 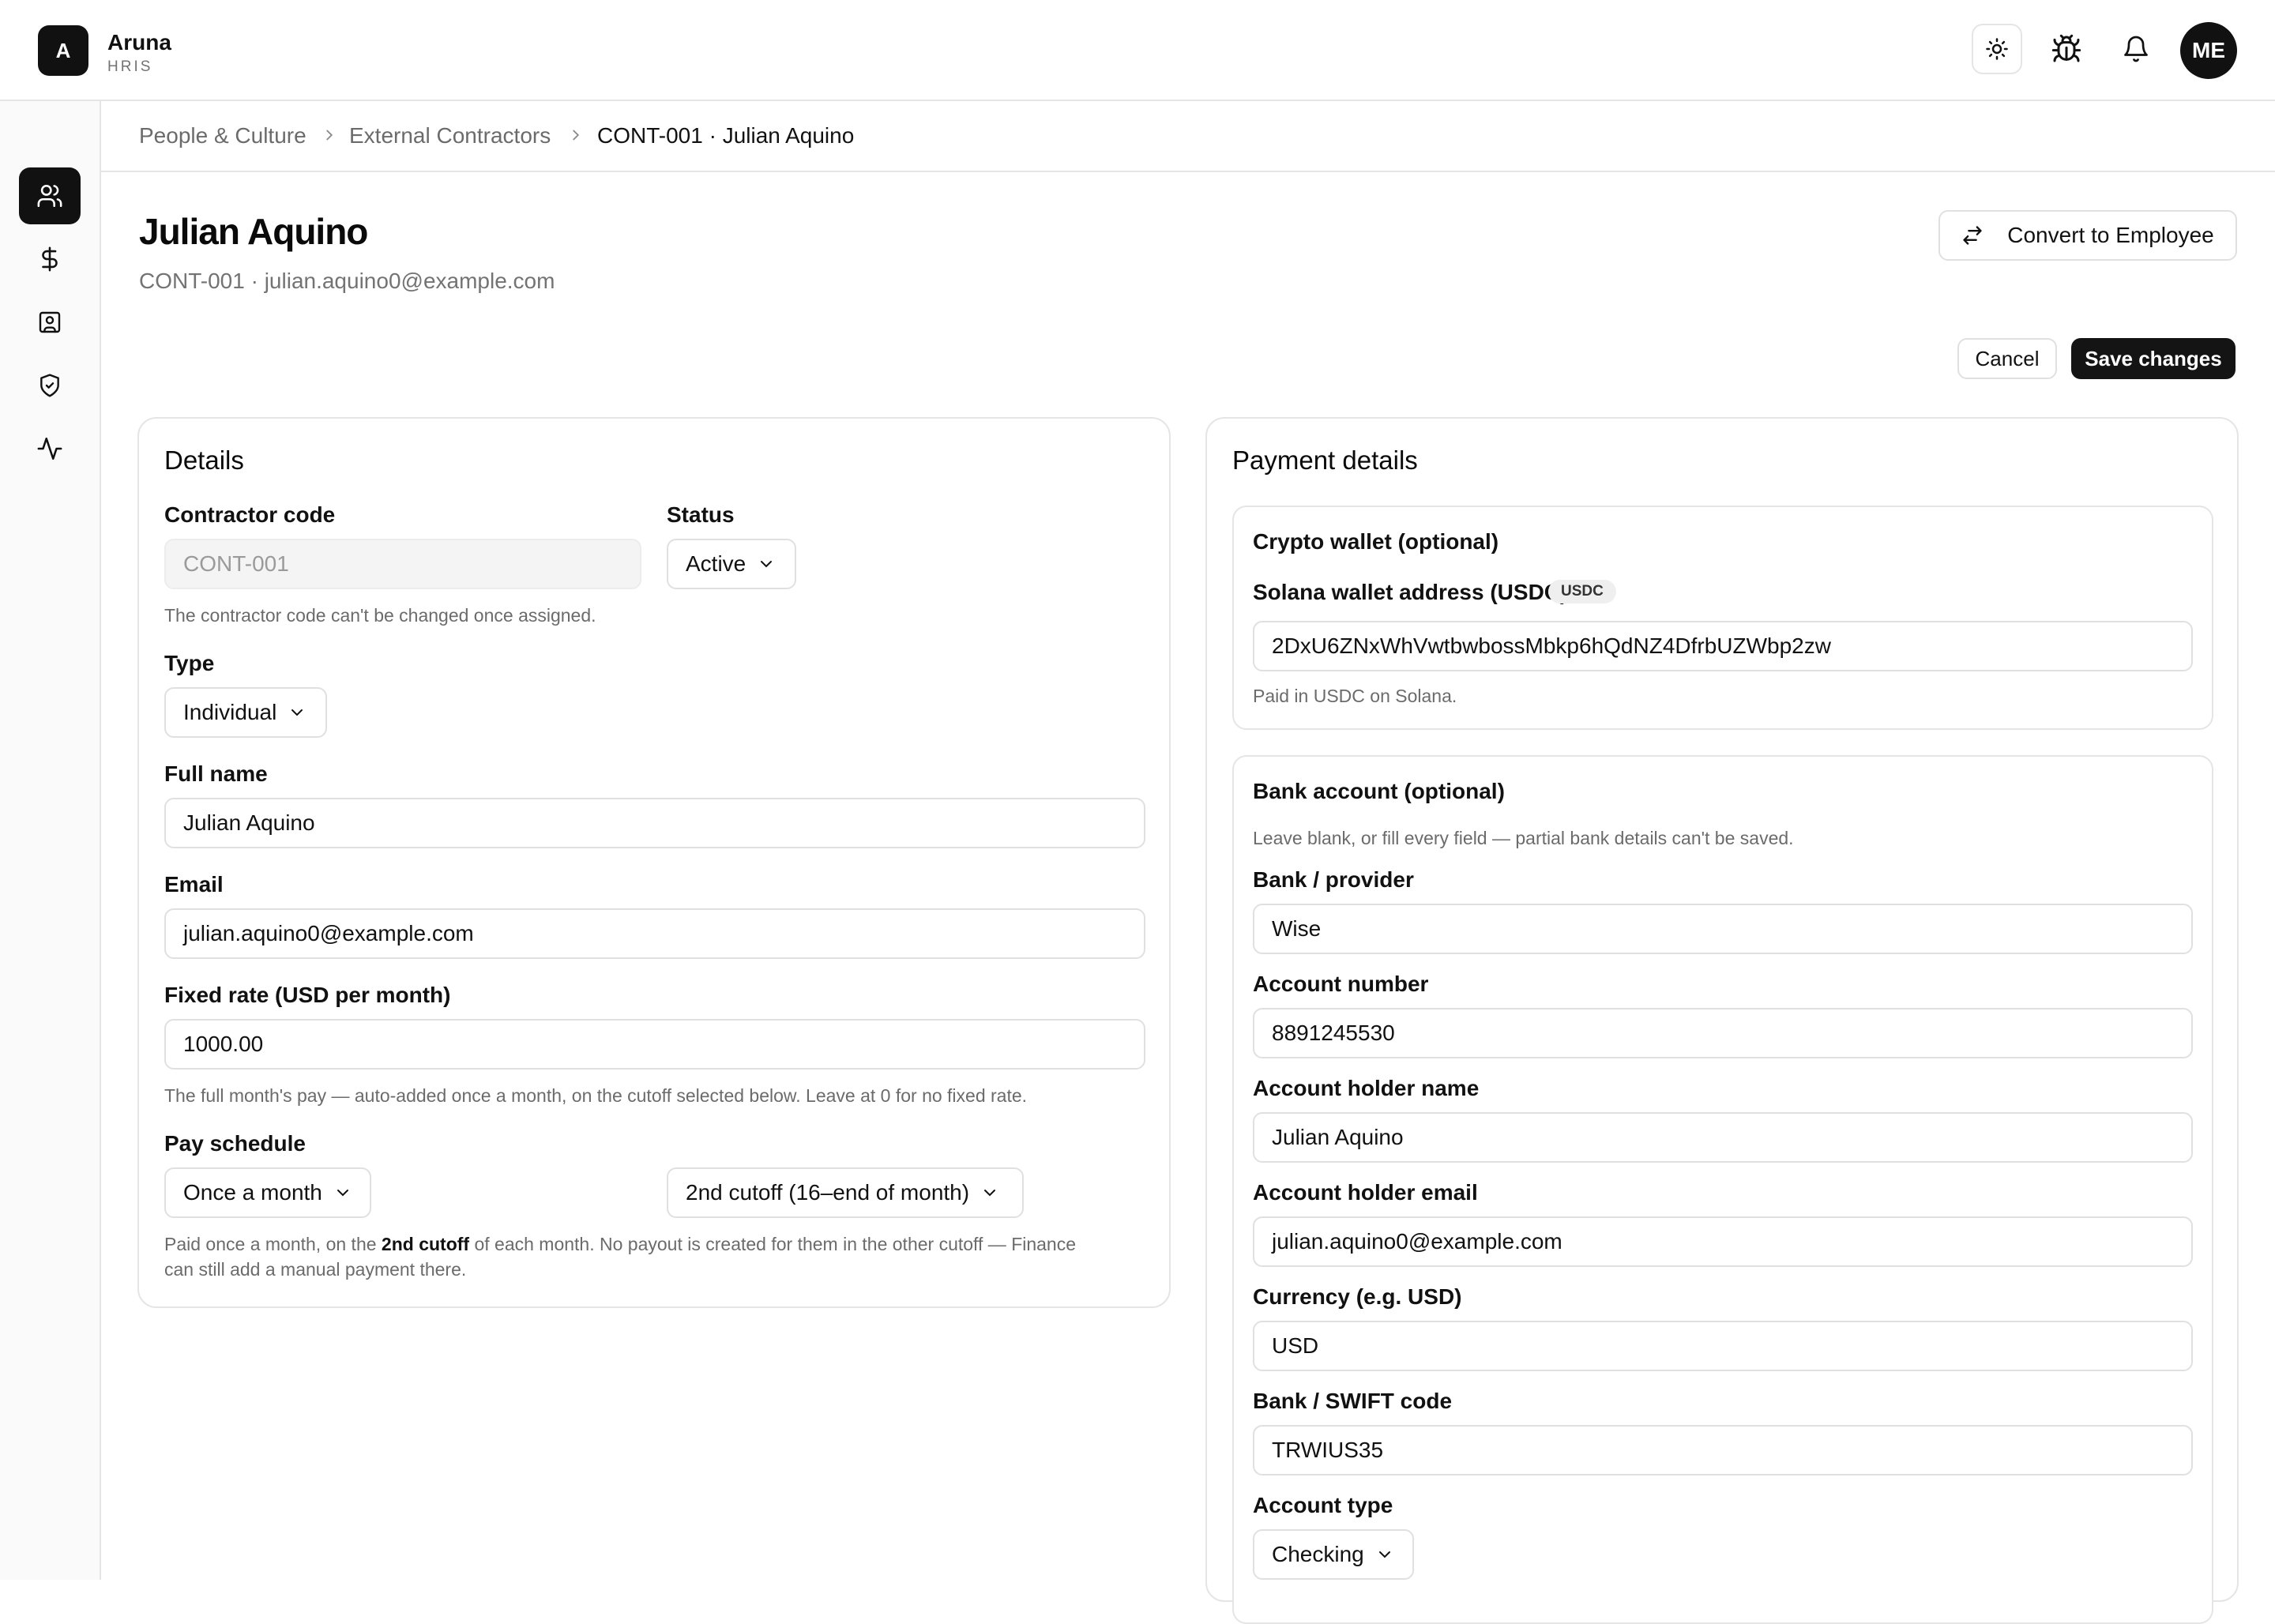 I want to click on breadcrumb-external-contractors: External Contractors, so click(x=450, y=135).